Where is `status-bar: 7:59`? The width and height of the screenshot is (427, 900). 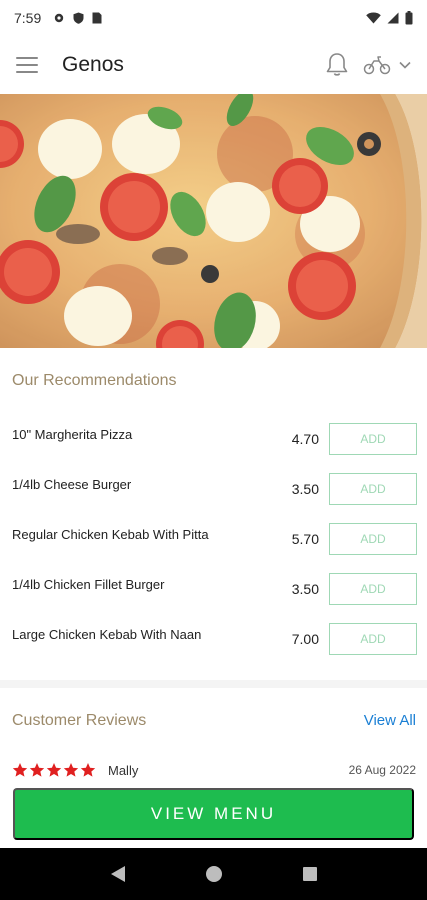 status-bar: 7:59 is located at coordinates (213, 18).